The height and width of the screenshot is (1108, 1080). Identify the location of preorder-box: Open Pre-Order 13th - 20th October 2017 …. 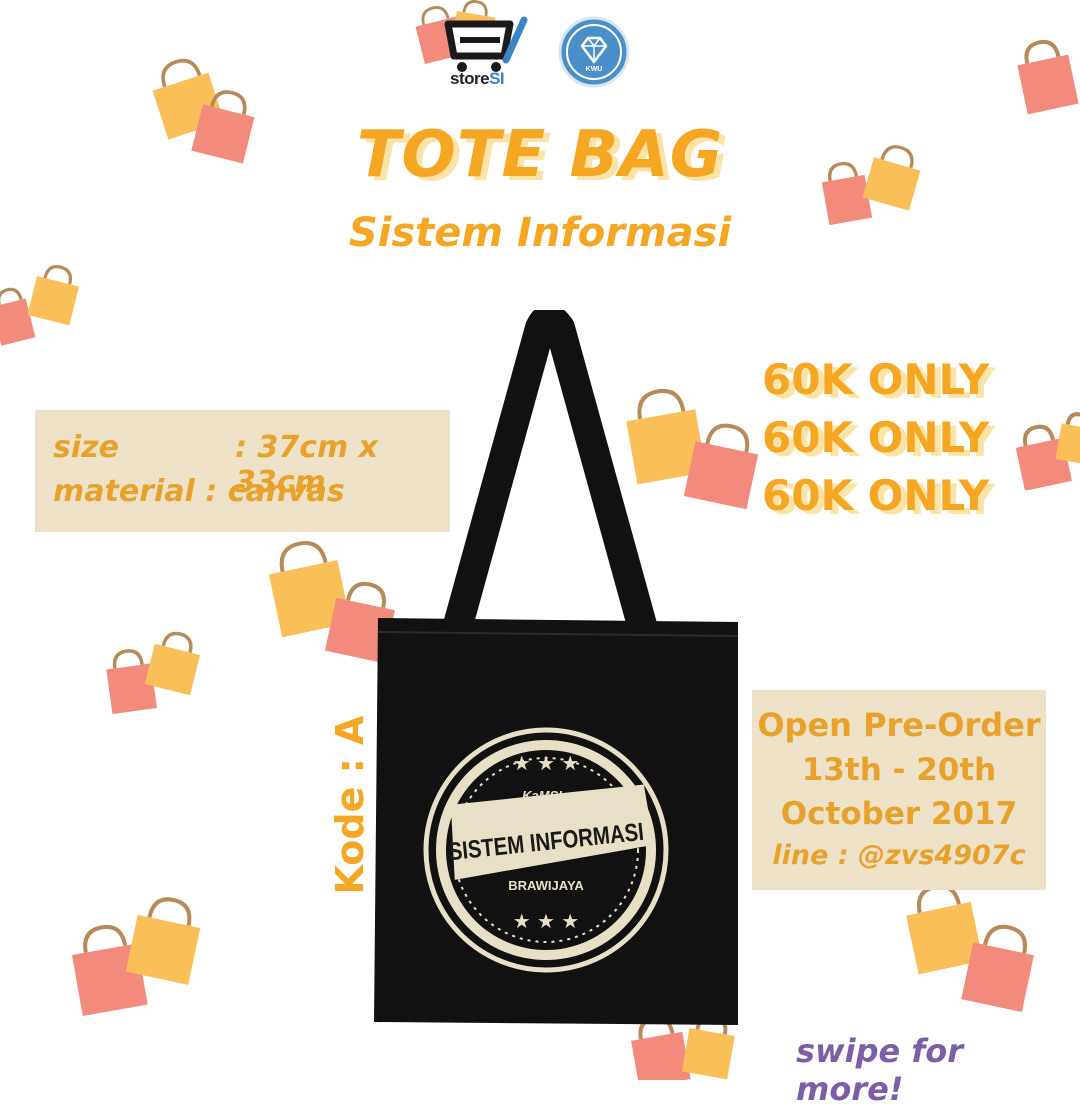
(899, 790).